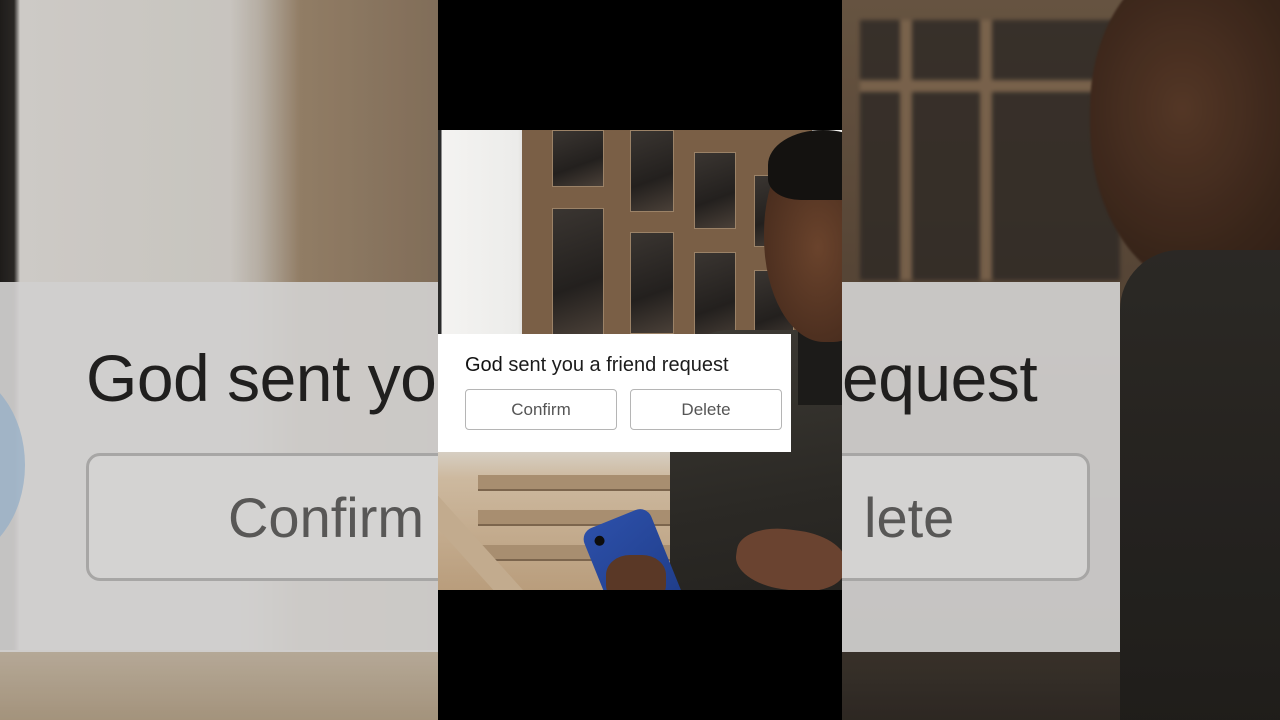 The width and height of the screenshot is (1280, 720). What do you see at coordinates (541, 409) in the screenshot?
I see `confirm-button: Confirm` at bounding box center [541, 409].